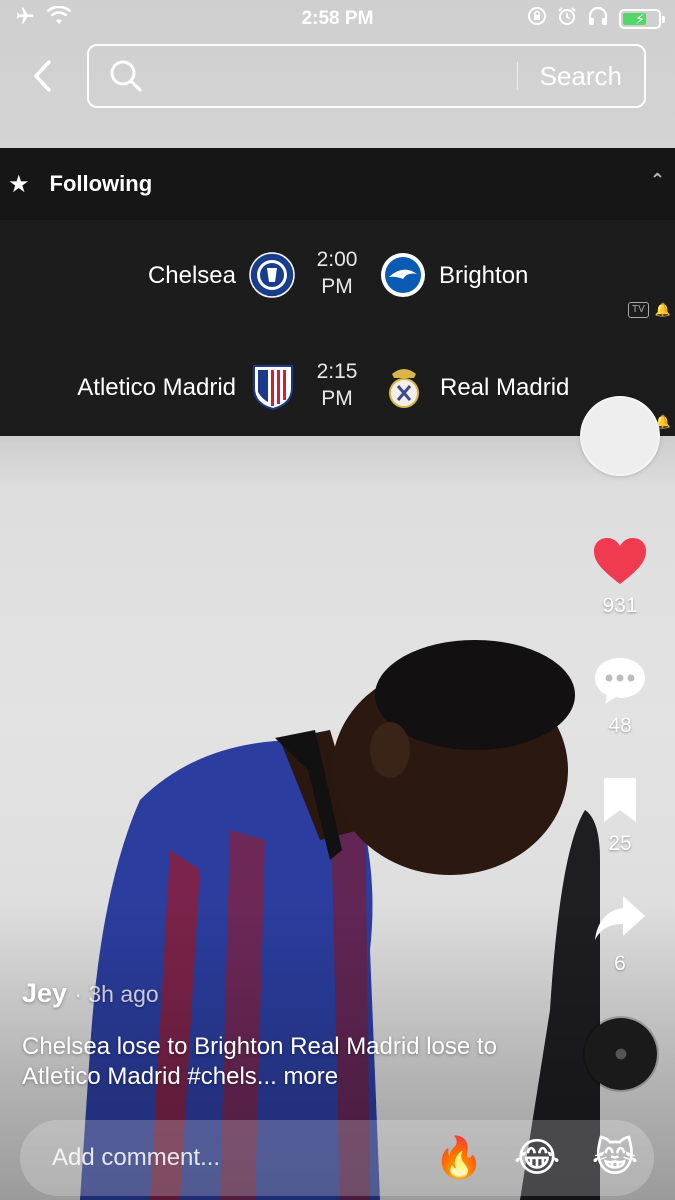 Image resolution: width=675 pixels, height=1200 pixels. Describe the element at coordinates (620, 918) in the screenshot. I see `share-arrow-icon` at that location.